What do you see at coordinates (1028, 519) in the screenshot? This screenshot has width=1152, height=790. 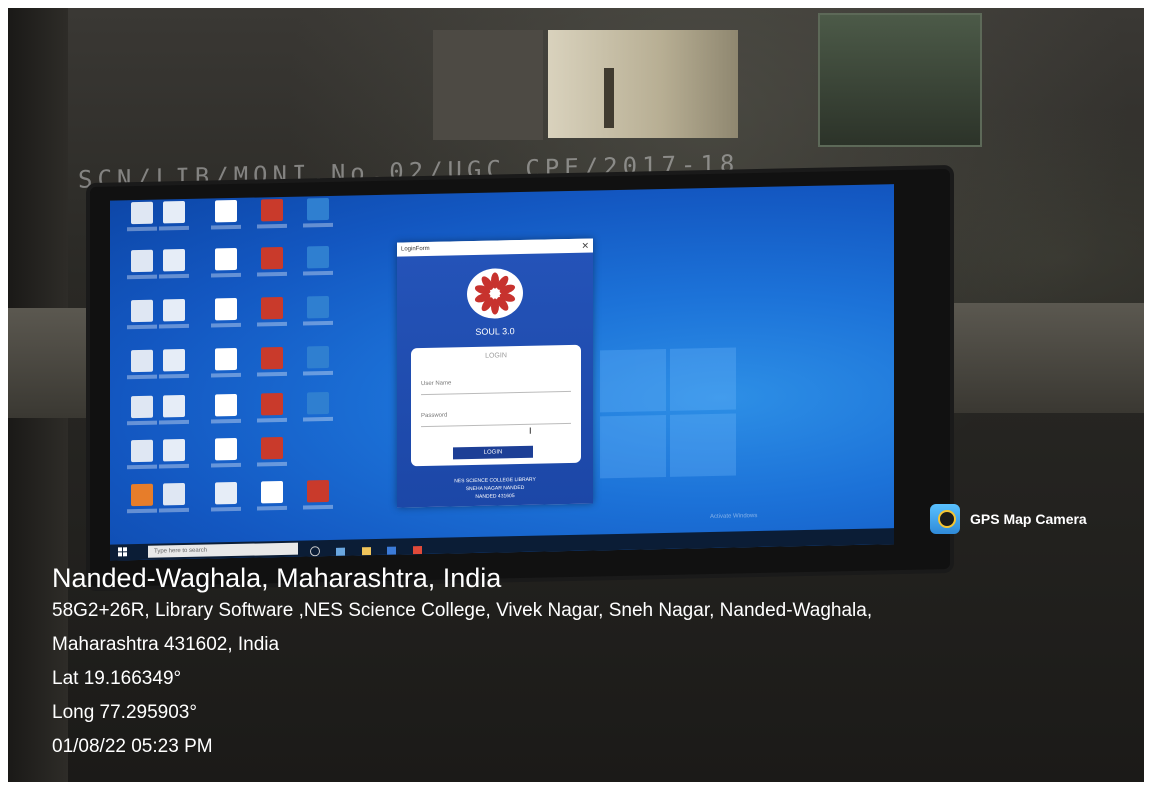 I see `gps-badge-label: GPS Map Camera` at bounding box center [1028, 519].